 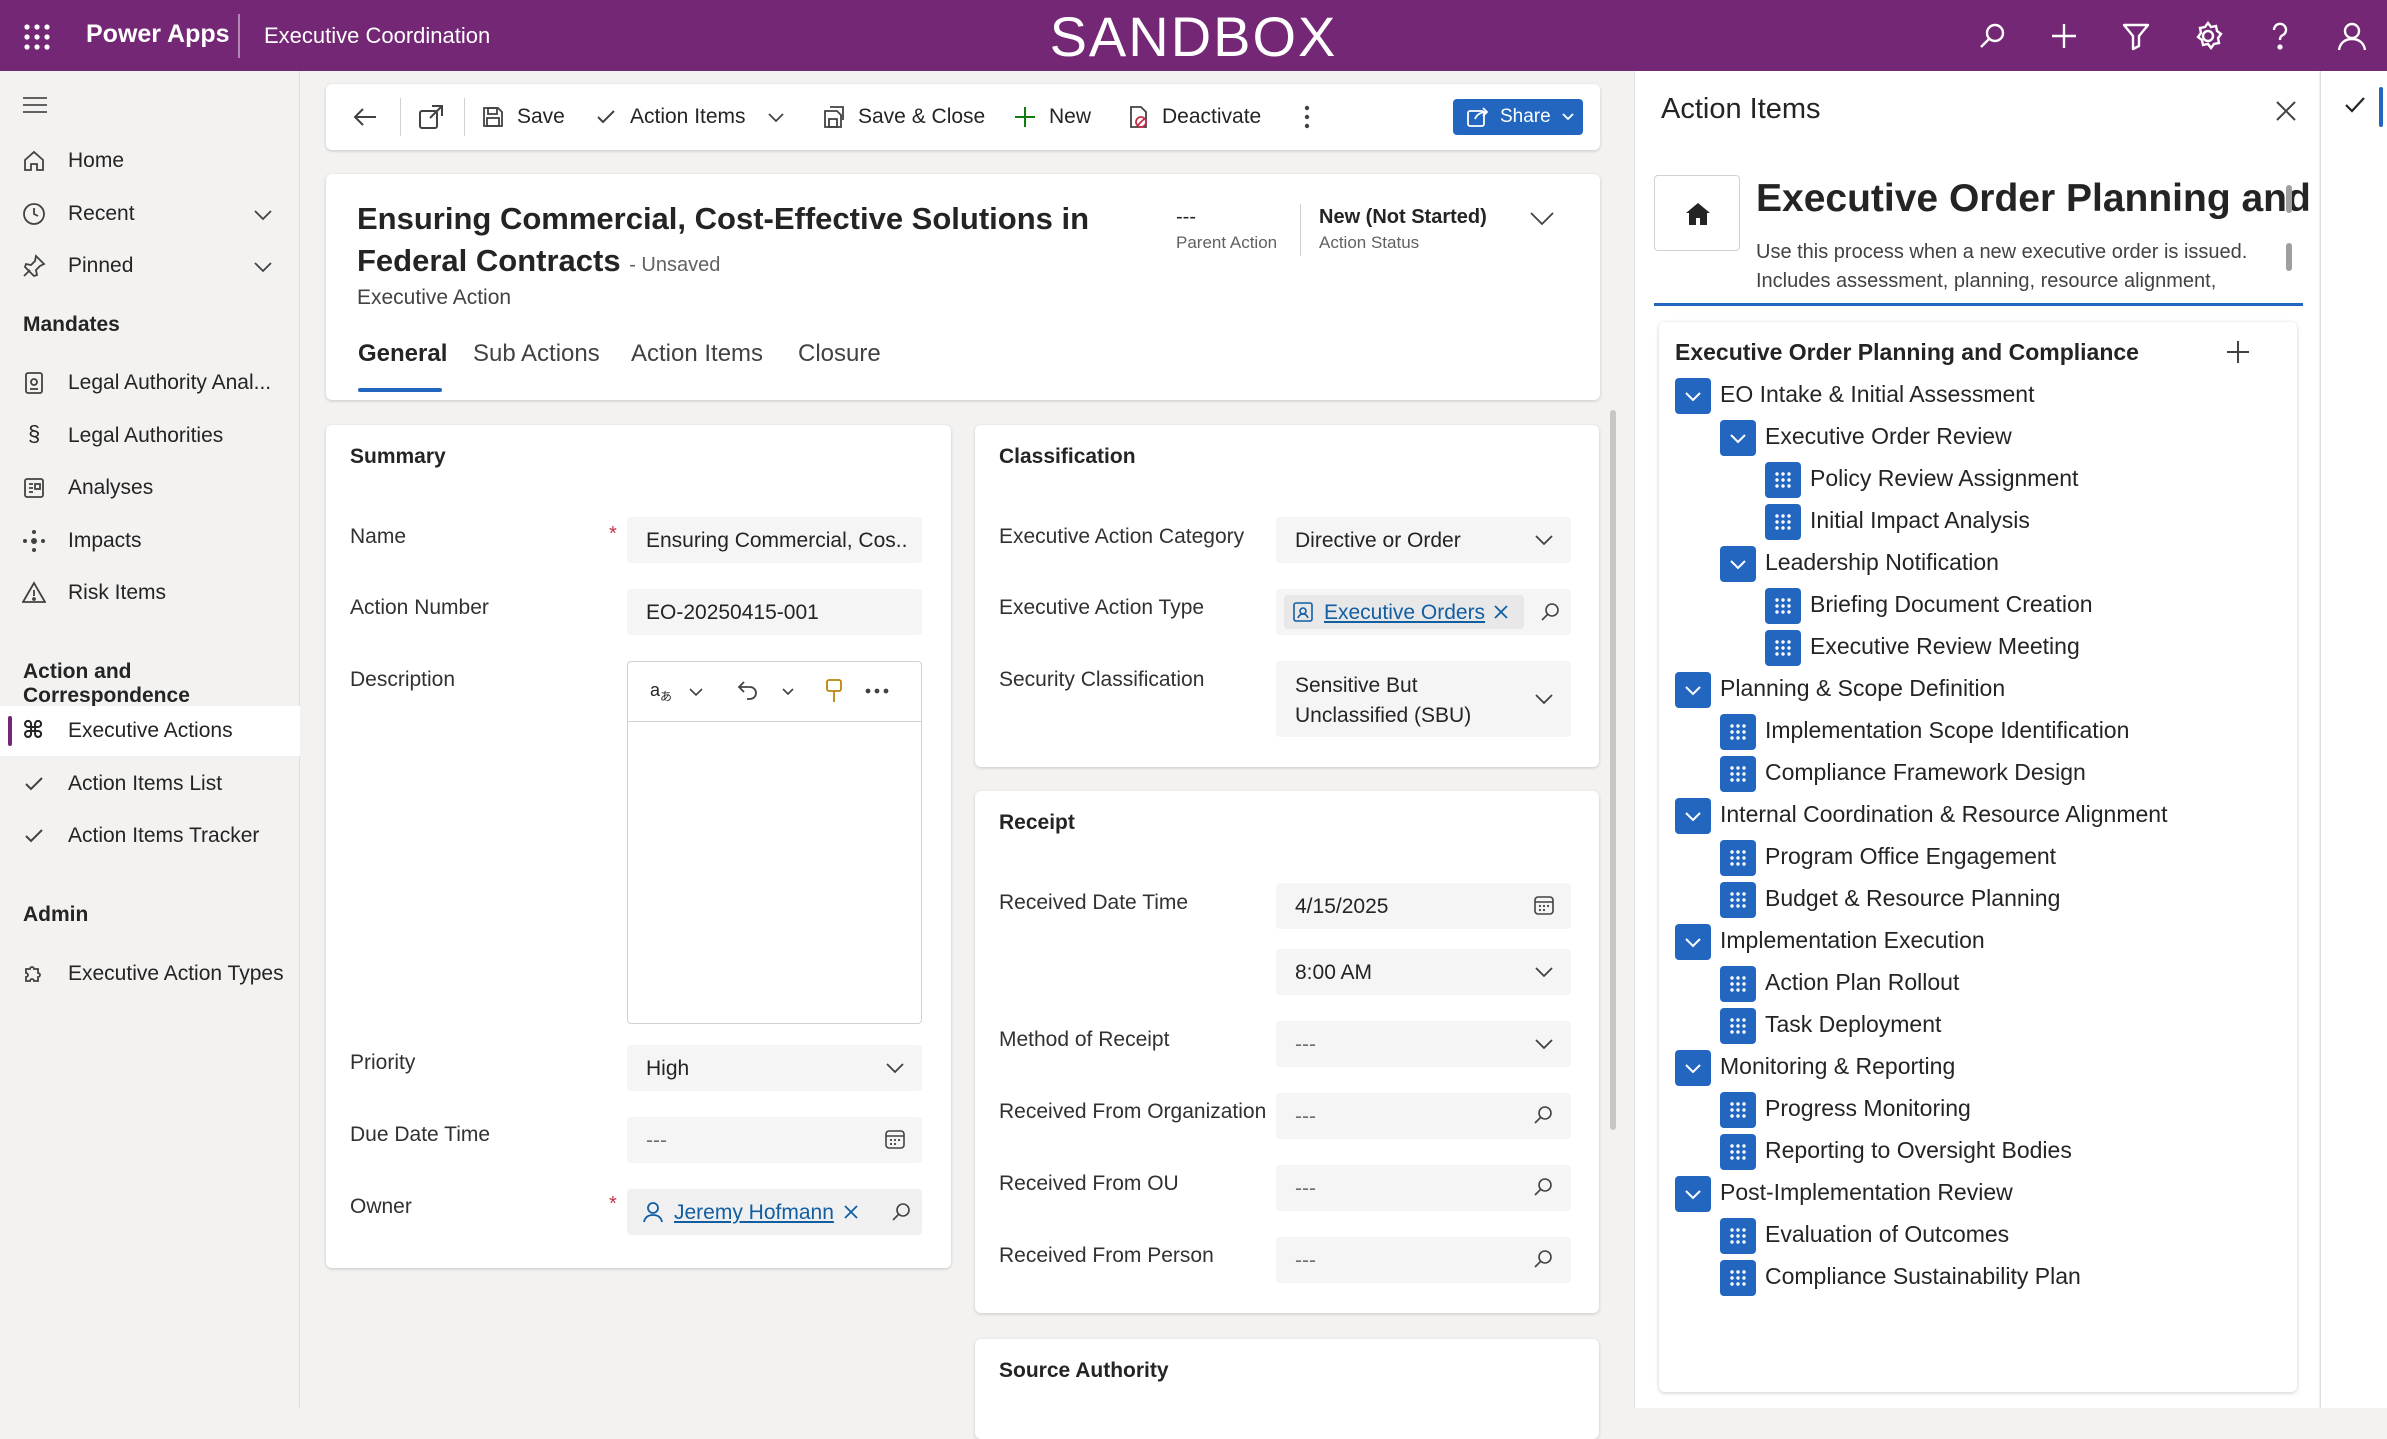 I want to click on header-expand-chevron-icon, so click(x=1542, y=218).